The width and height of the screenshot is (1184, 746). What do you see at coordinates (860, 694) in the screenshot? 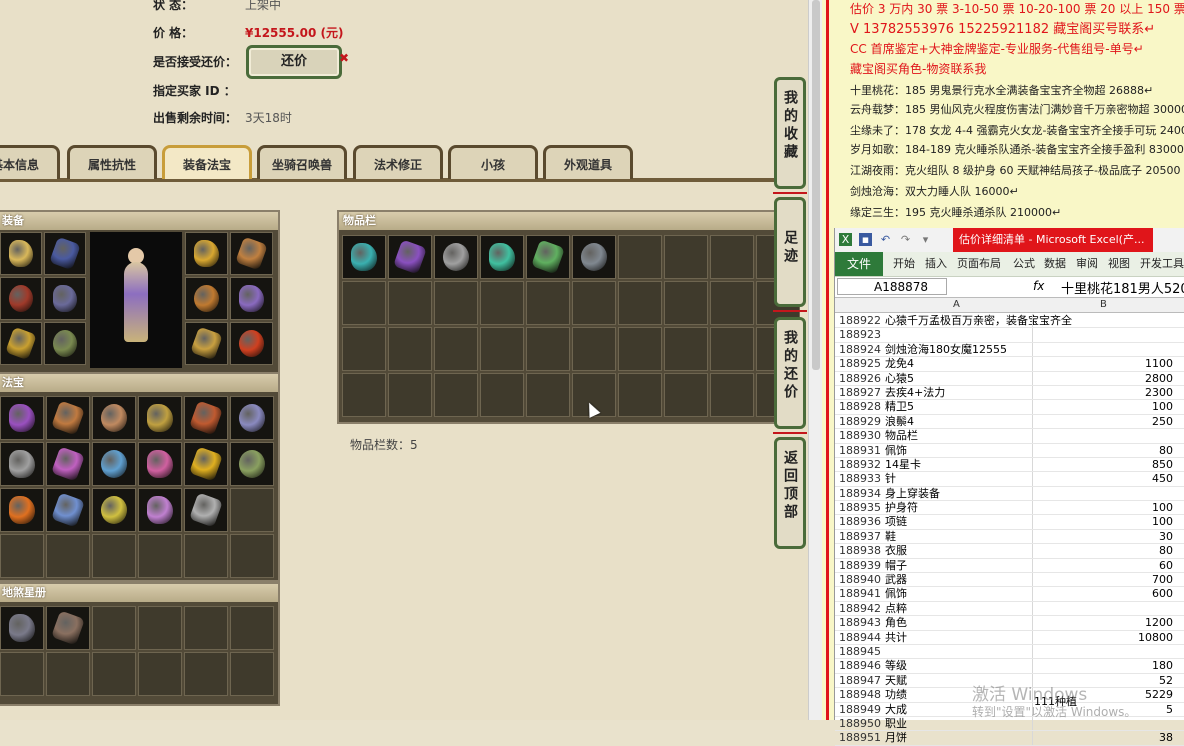
I see `row-number: 188948` at bounding box center [860, 694].